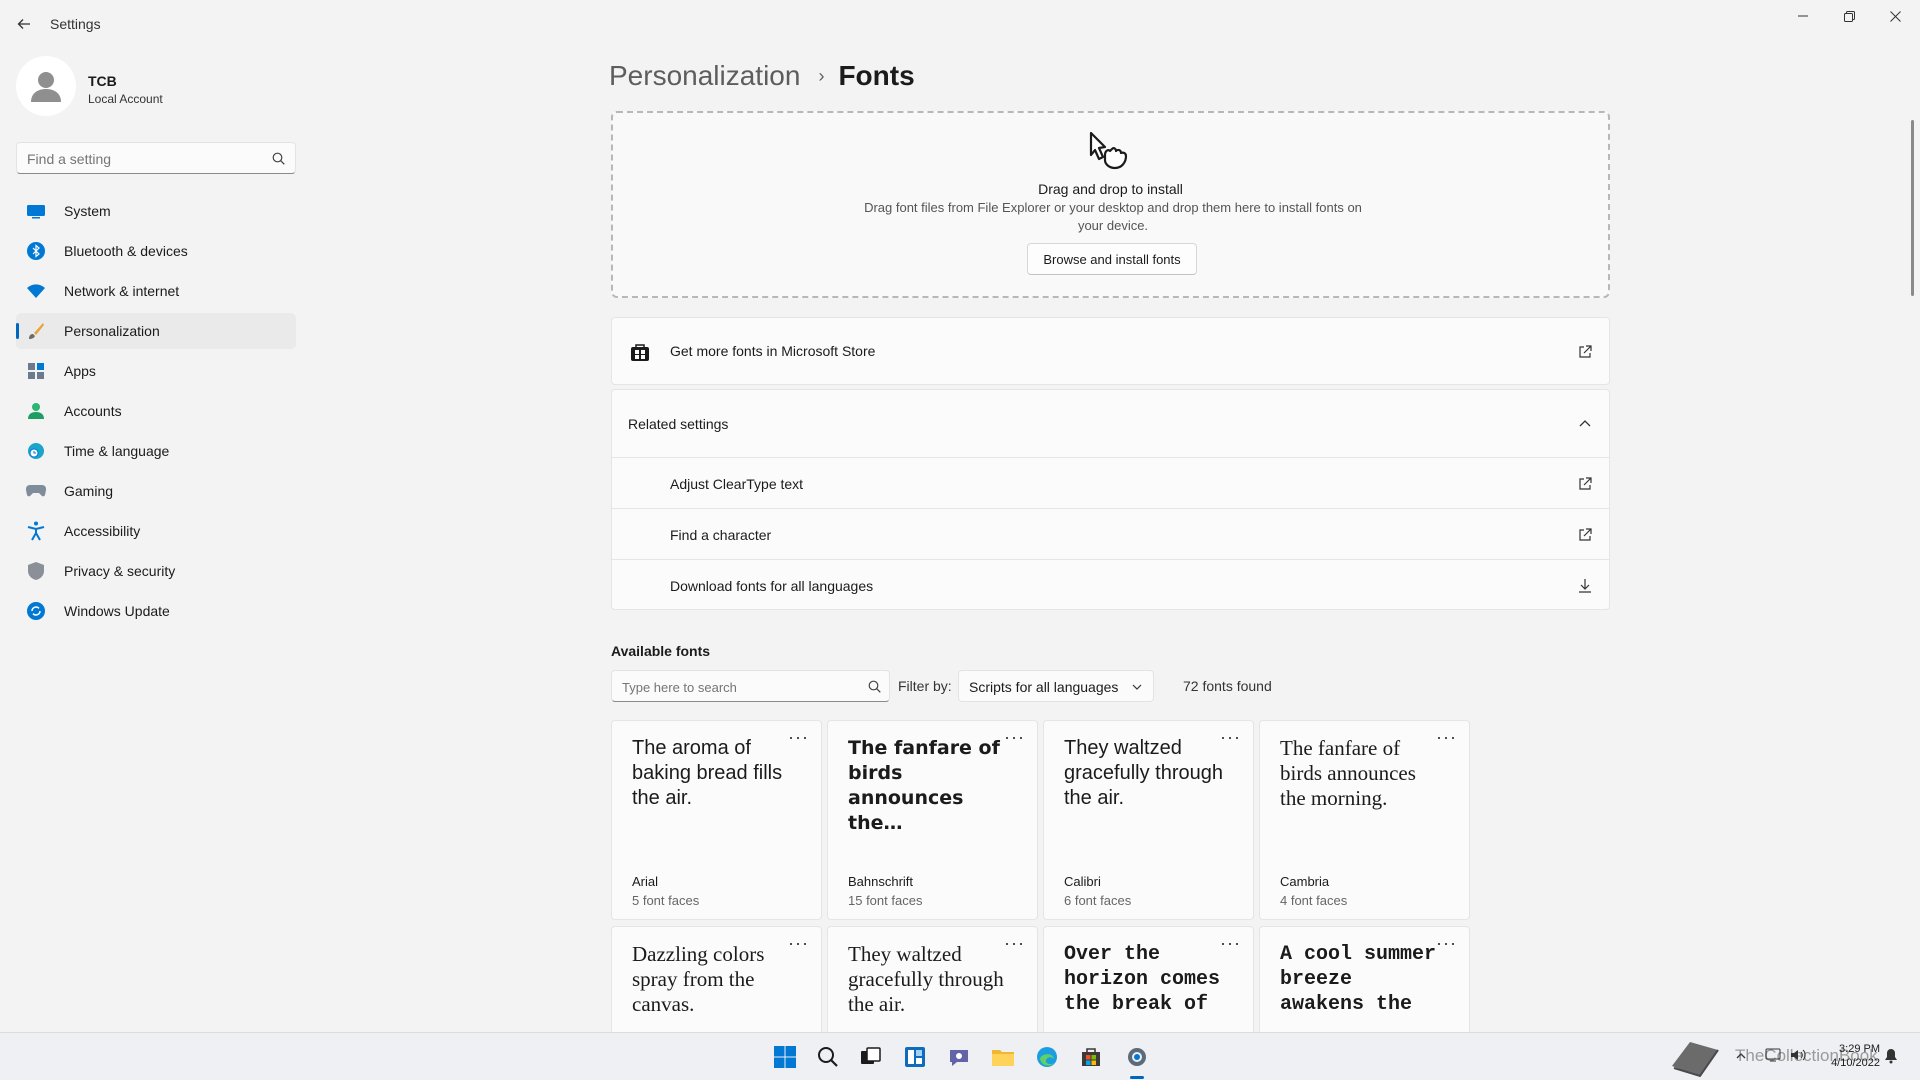 The width and height of the screenshot is (1920, 1080). Describe the element at coordinates (1044, 687) in the screenshot. I see `filter-selected-value: Scripts for all languages` at that location.